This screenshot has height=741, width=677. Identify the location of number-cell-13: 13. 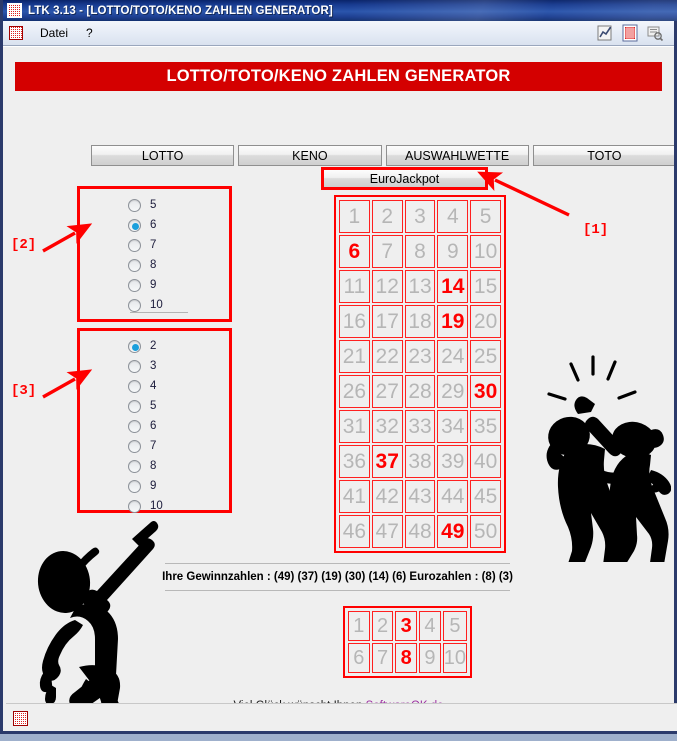
(420, 286).